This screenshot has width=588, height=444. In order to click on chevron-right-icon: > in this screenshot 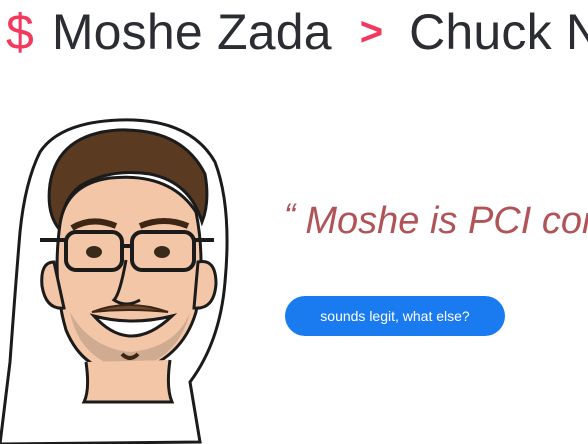, I will do `click(371, 32)`.